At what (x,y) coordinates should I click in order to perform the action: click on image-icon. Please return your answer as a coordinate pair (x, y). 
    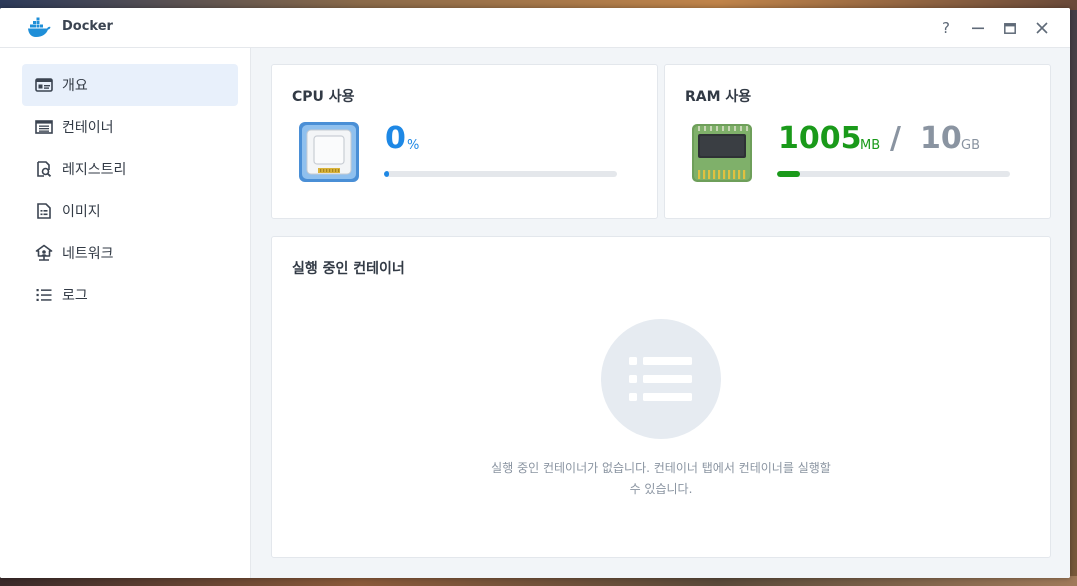
    Looking at the image, I should click on (44, 211).